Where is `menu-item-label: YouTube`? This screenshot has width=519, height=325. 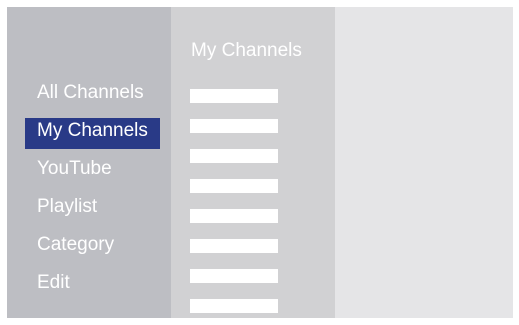 menu-item-label: YouTube is located at coordinates (74, 168).